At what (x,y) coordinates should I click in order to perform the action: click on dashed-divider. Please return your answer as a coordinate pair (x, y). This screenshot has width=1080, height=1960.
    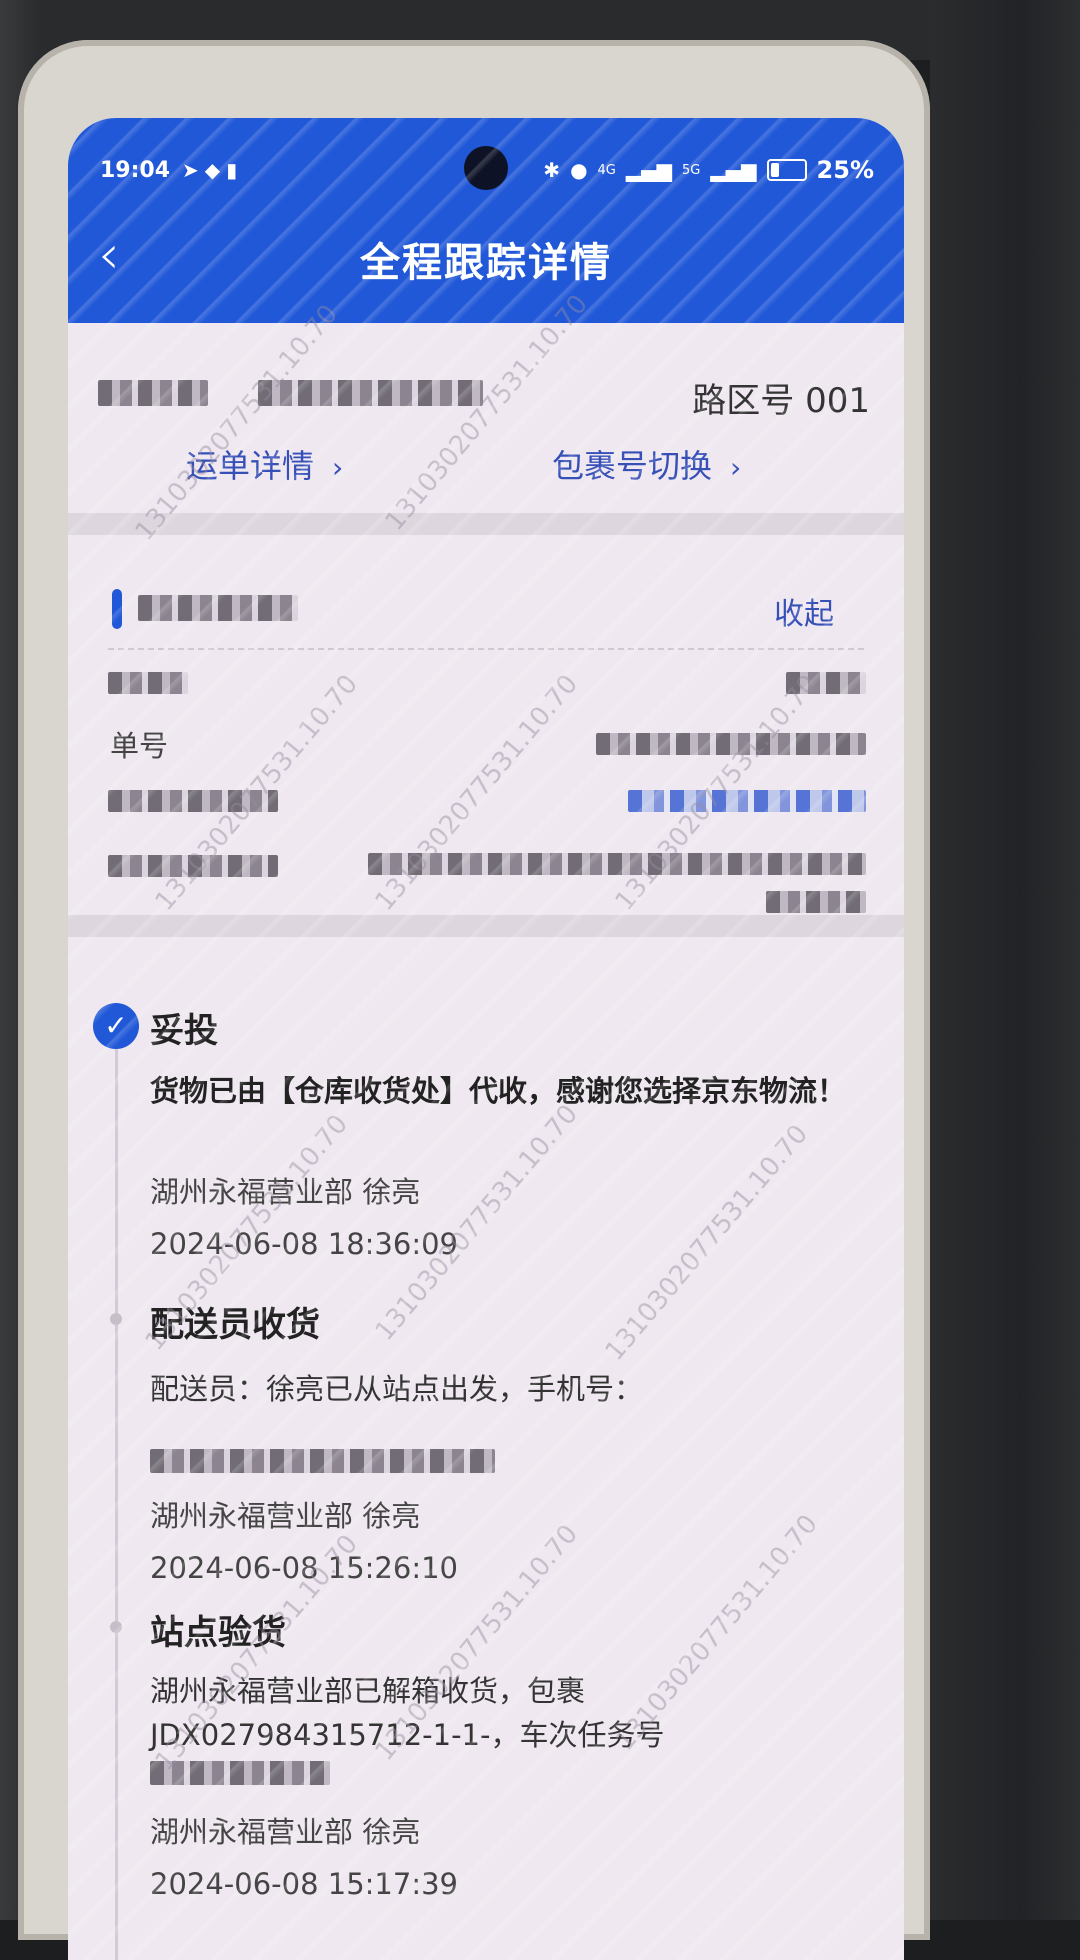
    Looking at the image, I should click on (486, 649).